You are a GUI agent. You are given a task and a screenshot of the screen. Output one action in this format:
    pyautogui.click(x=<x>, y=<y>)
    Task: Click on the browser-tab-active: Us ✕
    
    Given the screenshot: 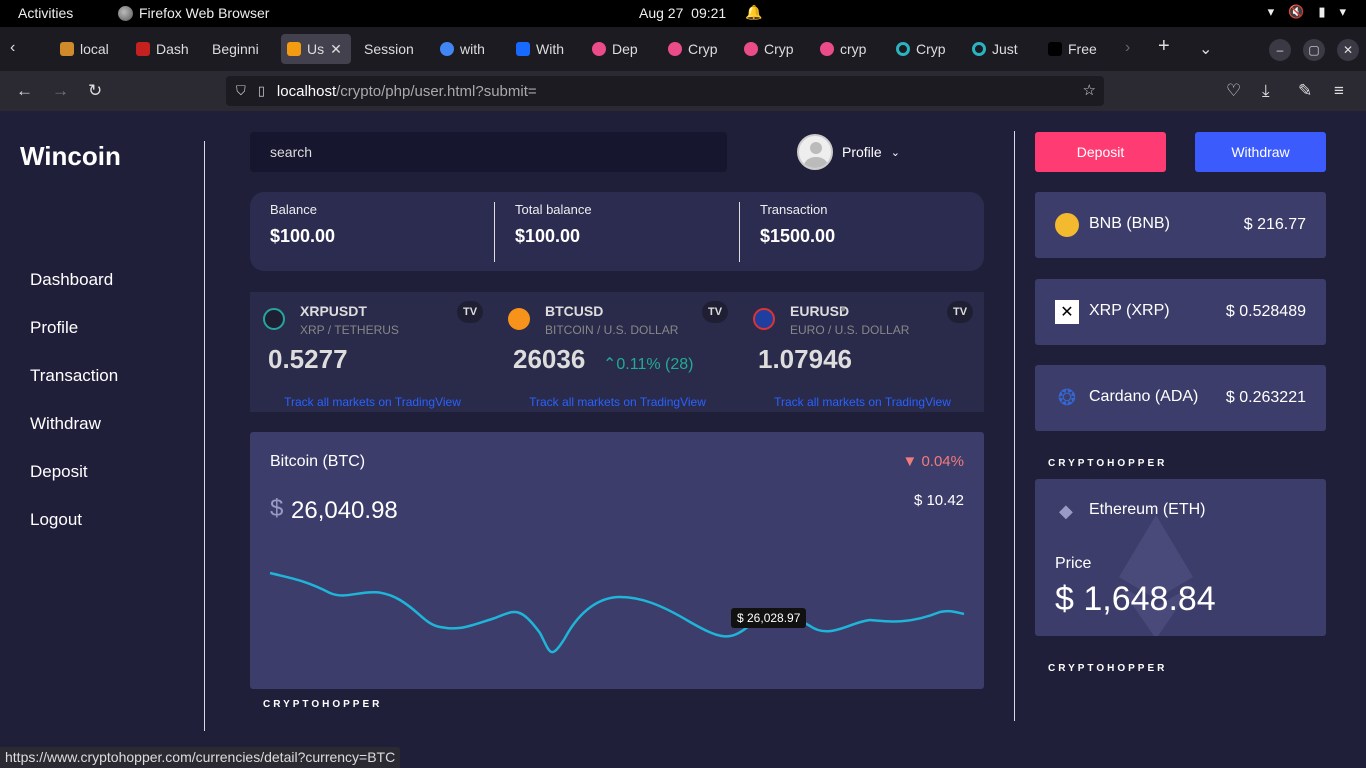 What is the action you would take?
    pyautogui.click(x=316, y=49)
    